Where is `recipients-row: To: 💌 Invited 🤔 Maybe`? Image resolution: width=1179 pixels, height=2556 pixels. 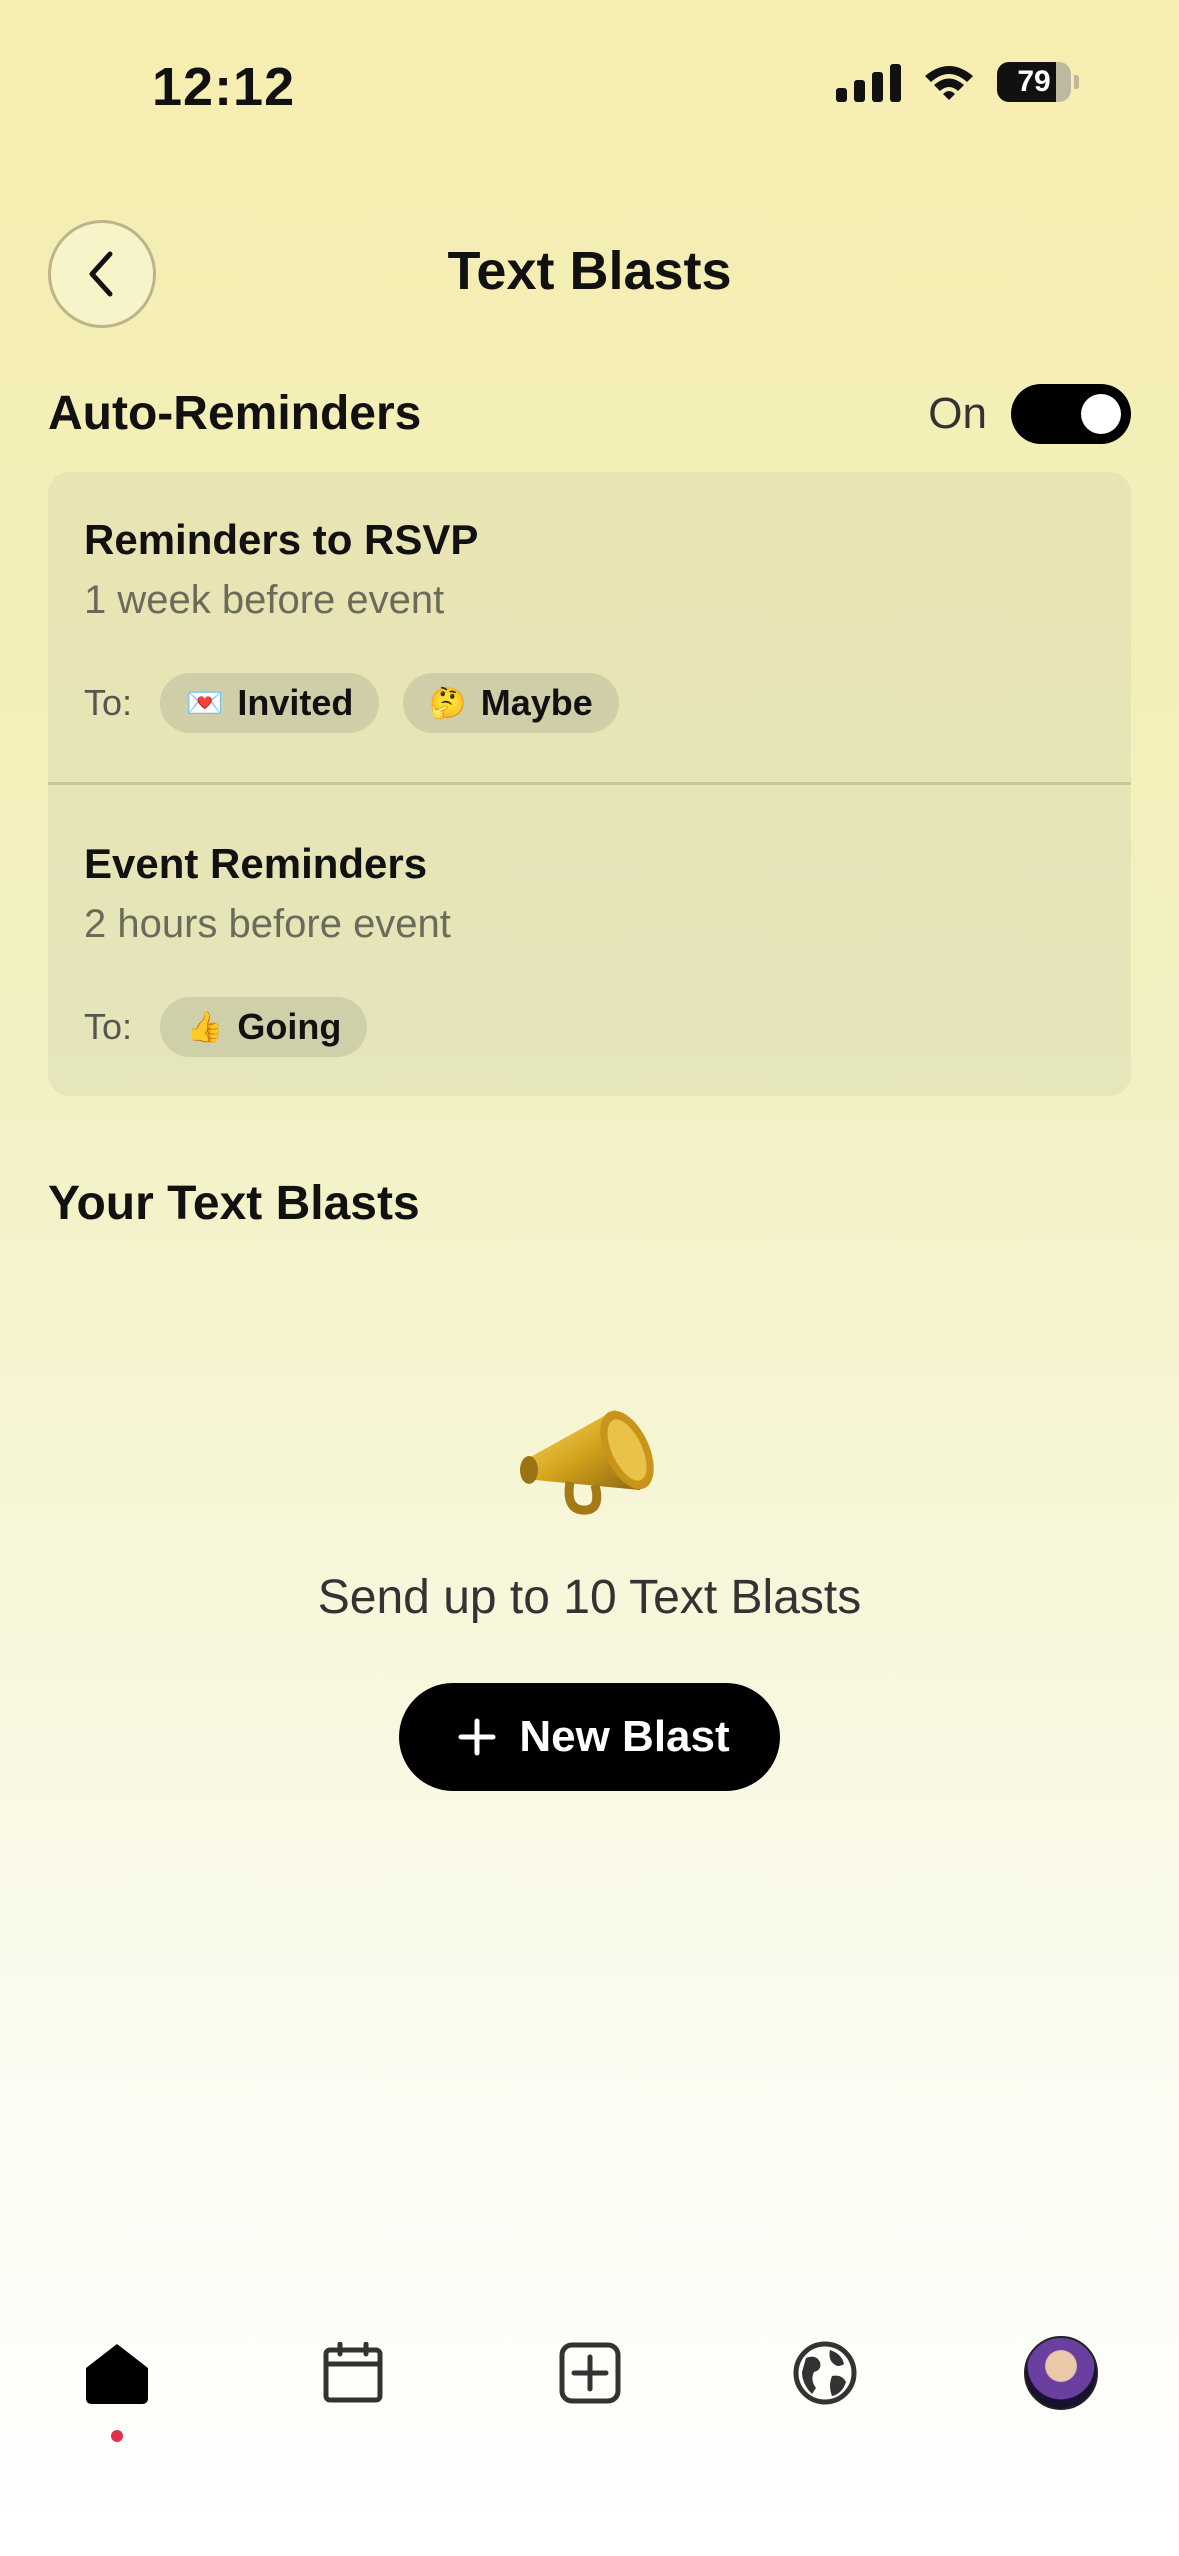 recipients-row: To: 💌 Invited 🤔 Maybe is located at coordinates (607, 703).